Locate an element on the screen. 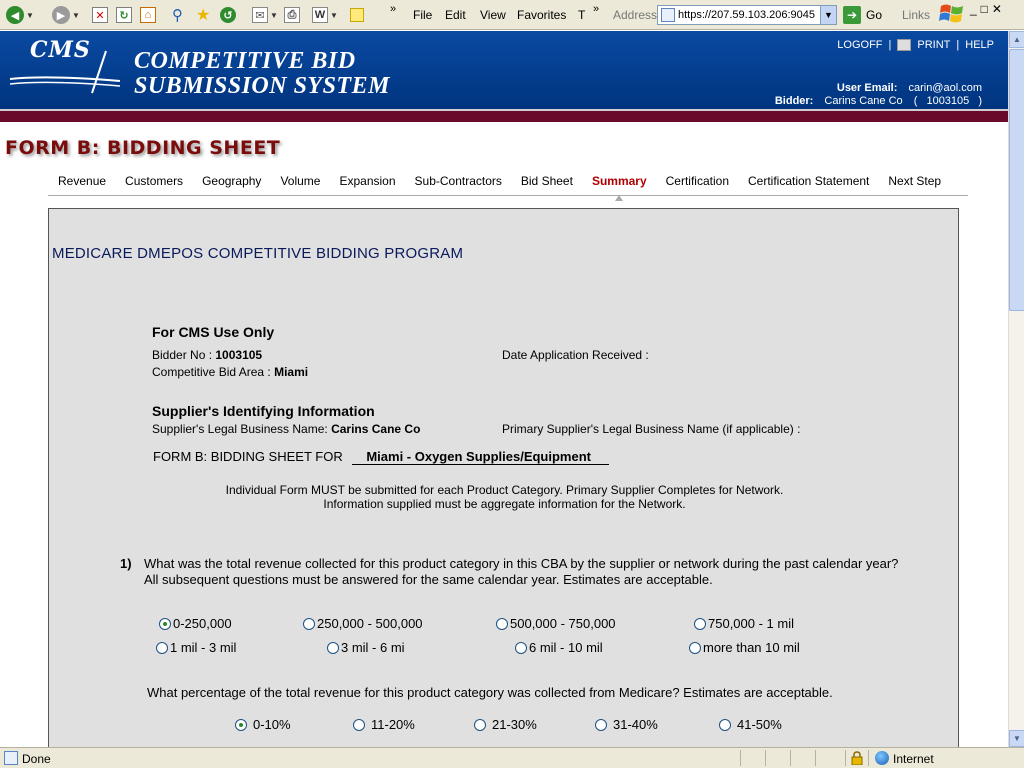 The width and height of the screenshot is (1024, 768). favorites-button: ★ is located at coordinates (203, 15).